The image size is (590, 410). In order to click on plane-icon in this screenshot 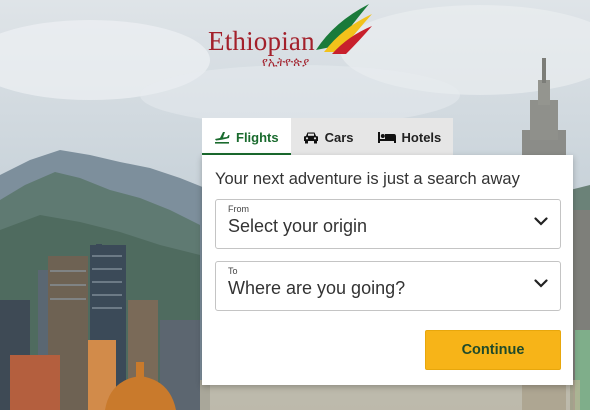, I will do `click(222, 137)`.